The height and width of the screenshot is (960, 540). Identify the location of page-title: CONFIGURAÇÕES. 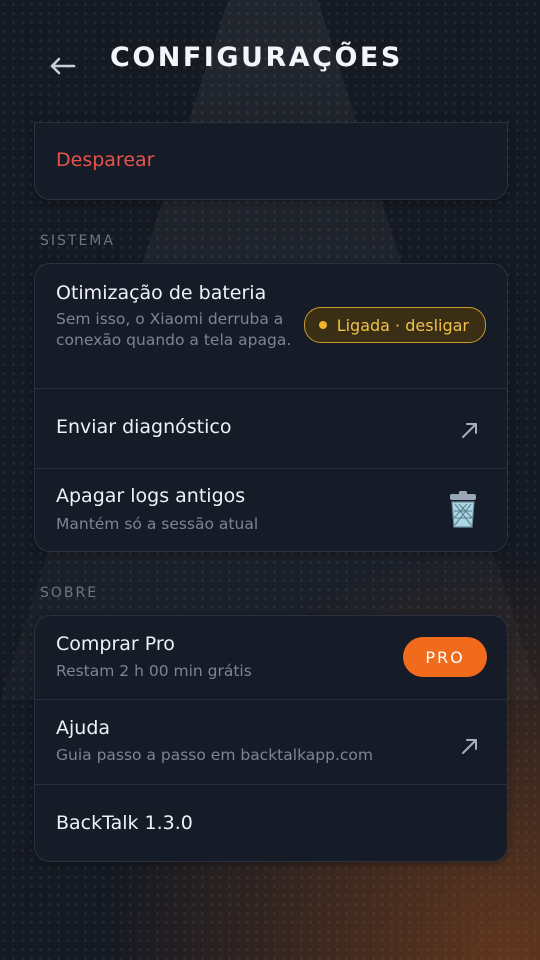
(256, 57).